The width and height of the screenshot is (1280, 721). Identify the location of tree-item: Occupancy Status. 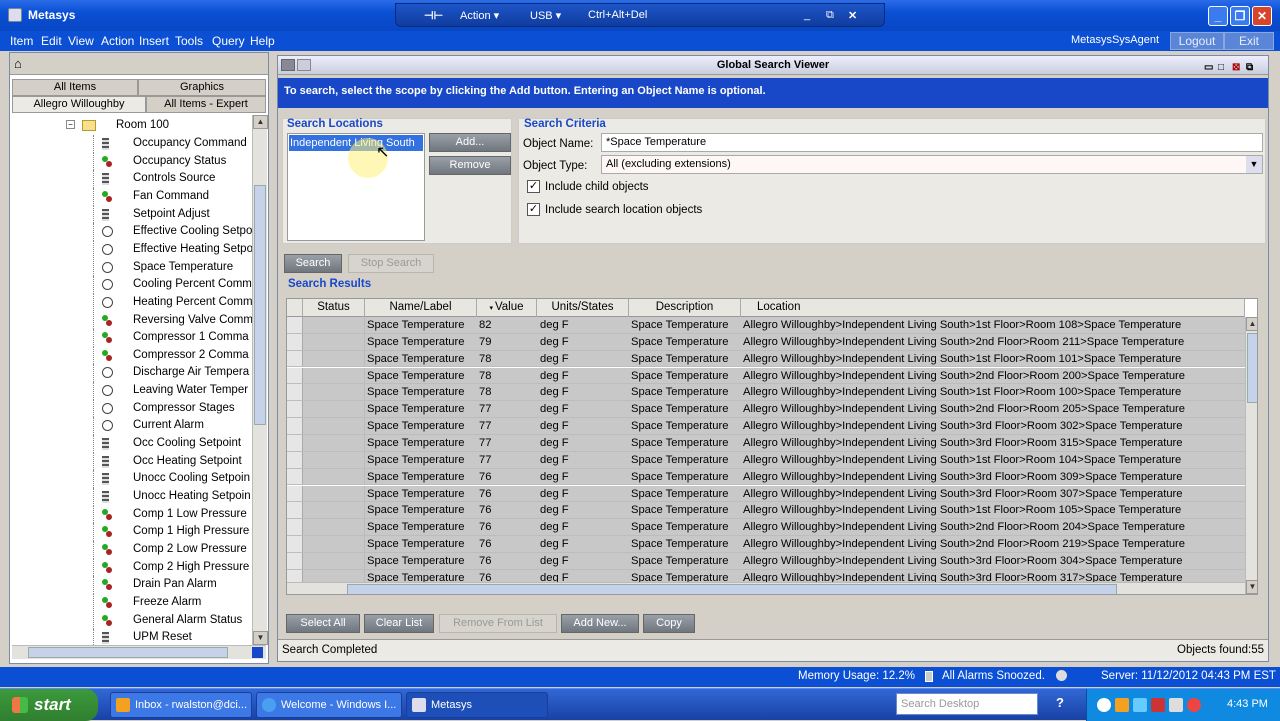
(133, 161).